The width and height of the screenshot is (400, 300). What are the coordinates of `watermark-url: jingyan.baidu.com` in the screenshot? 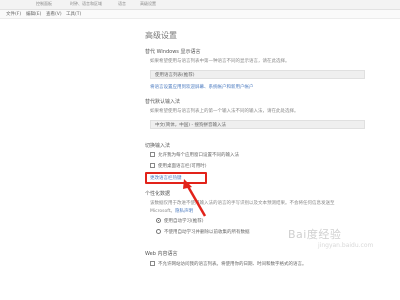 It's located at (346, 245).